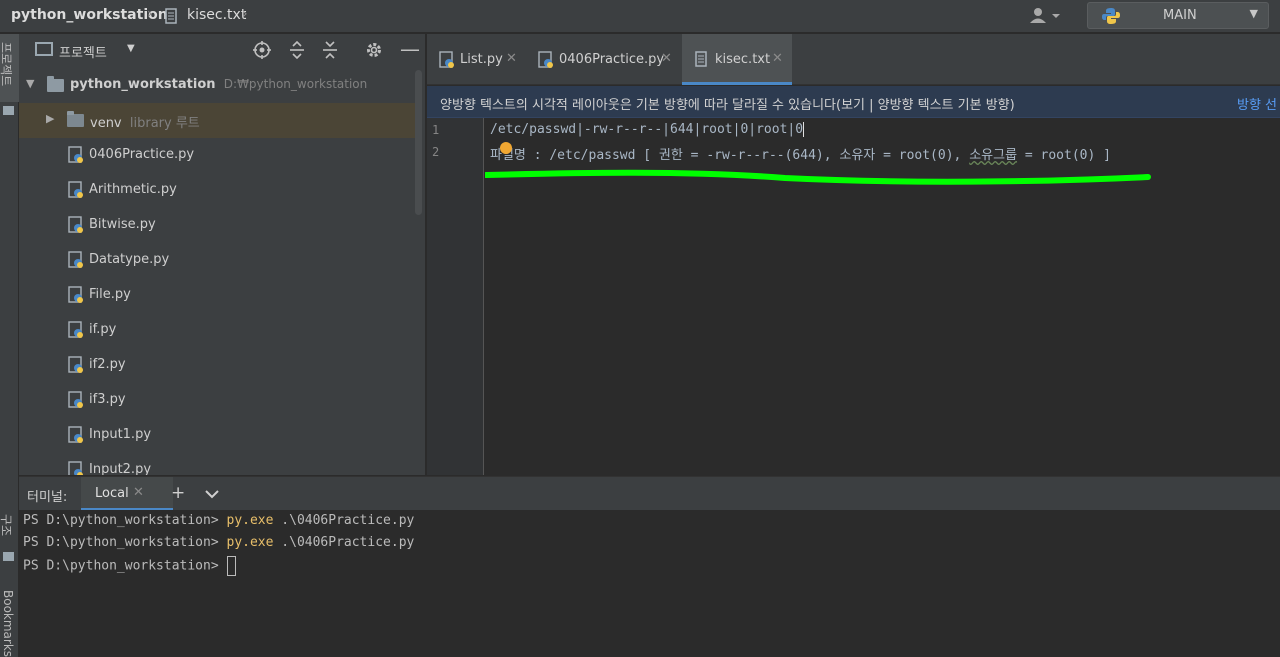 The width and height of the screenshot is (1280, 657). I want to click on terminal-tab-local: Local ✕, so click(127, 494).